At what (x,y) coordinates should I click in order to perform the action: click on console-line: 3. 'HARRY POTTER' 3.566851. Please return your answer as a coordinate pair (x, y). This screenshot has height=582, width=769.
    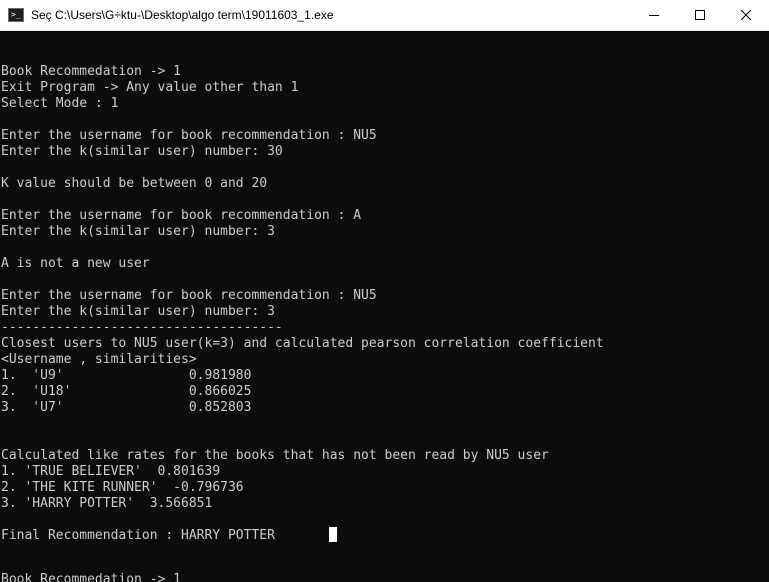
    Looking at the image, I should click on (107, 503).